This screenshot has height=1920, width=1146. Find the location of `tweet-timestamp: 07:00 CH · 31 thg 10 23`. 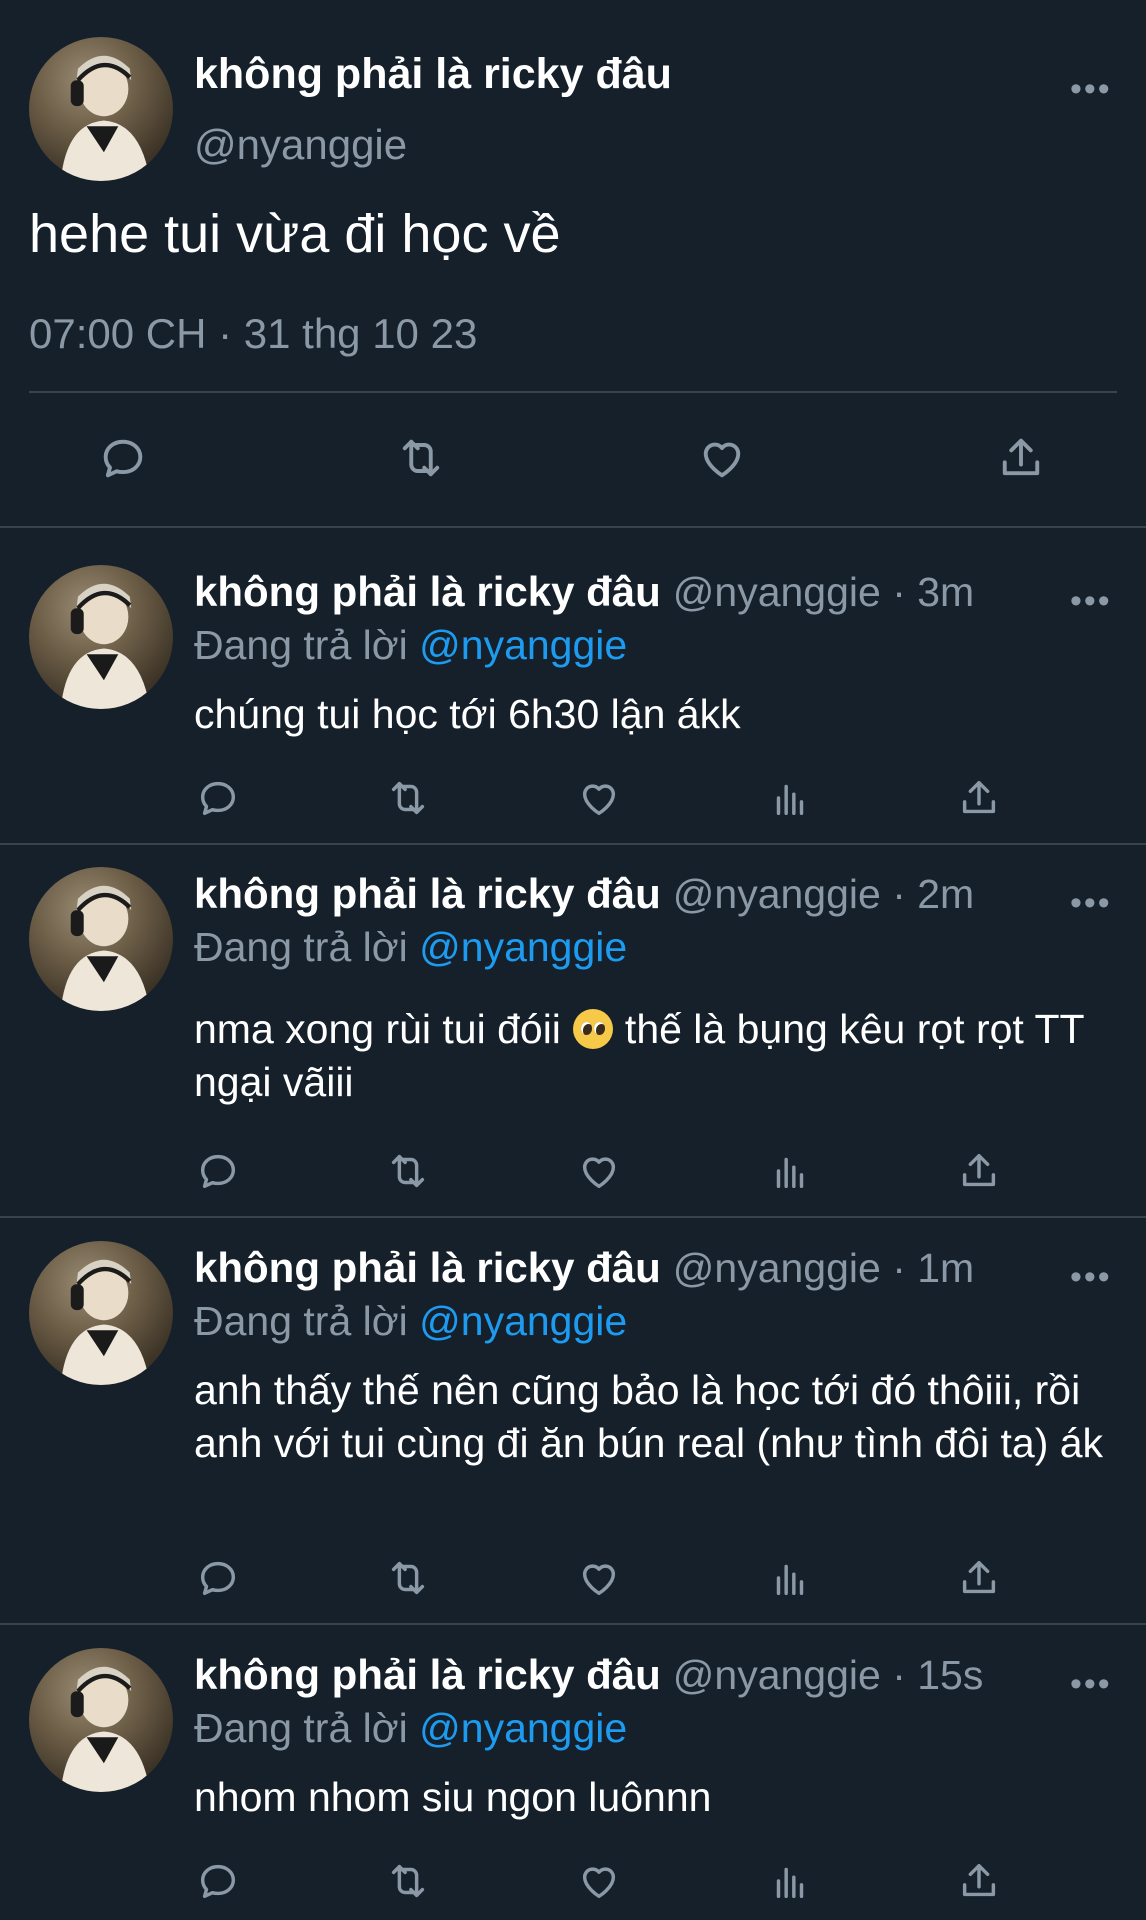

tweet-timestamp: 07:00 CH · 31 thg 10 23 is located at coordinates (253, 334).